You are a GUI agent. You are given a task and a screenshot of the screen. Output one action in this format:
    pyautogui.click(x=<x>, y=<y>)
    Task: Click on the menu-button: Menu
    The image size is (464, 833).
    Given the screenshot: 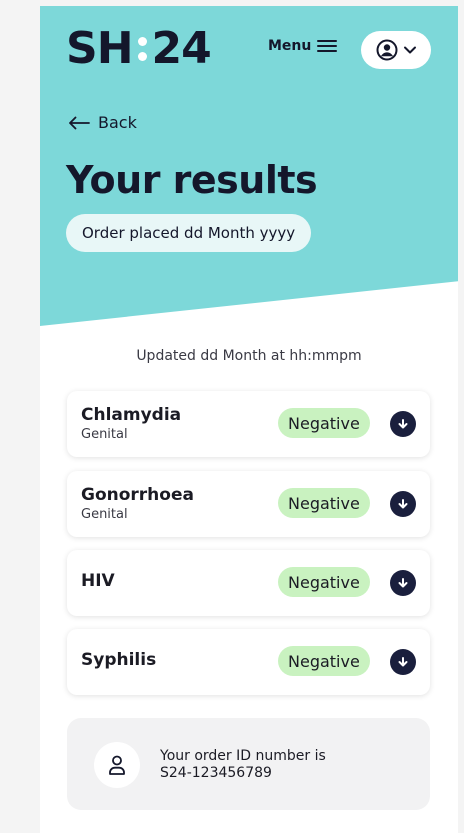 What is the action you would take?
    pyautogui.click(x=303, y=46)
    